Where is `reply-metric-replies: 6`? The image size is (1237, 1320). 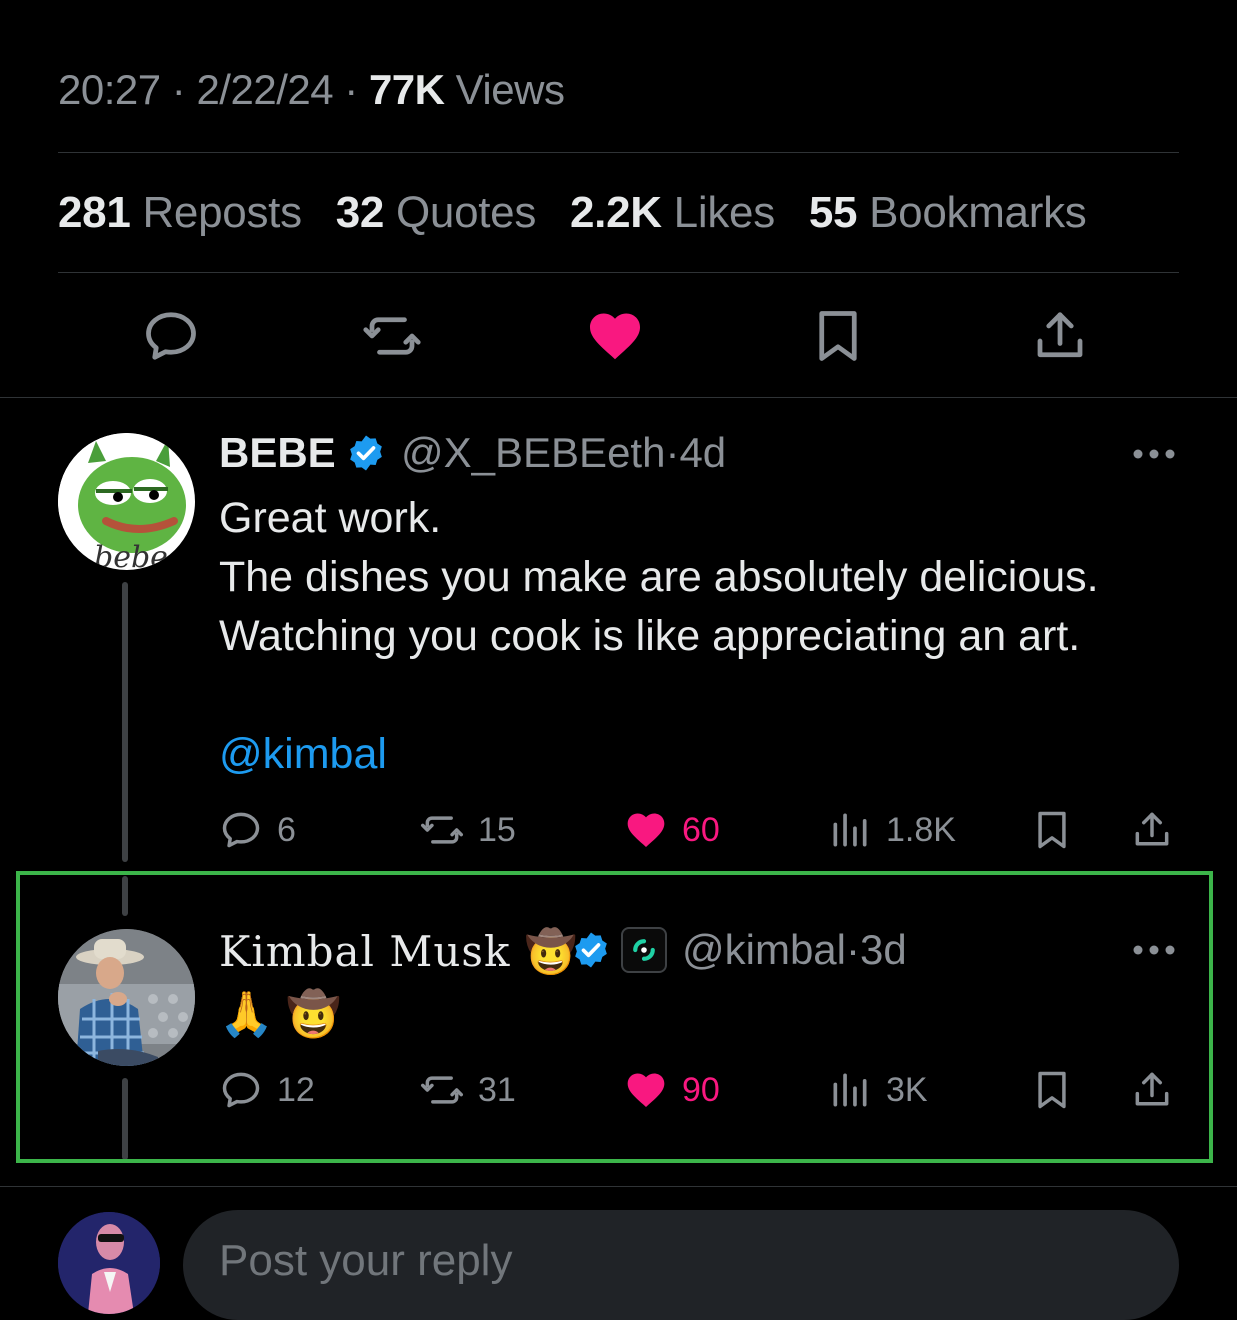
reply-metric-replies: 6 is located at coordinates (257, 830).